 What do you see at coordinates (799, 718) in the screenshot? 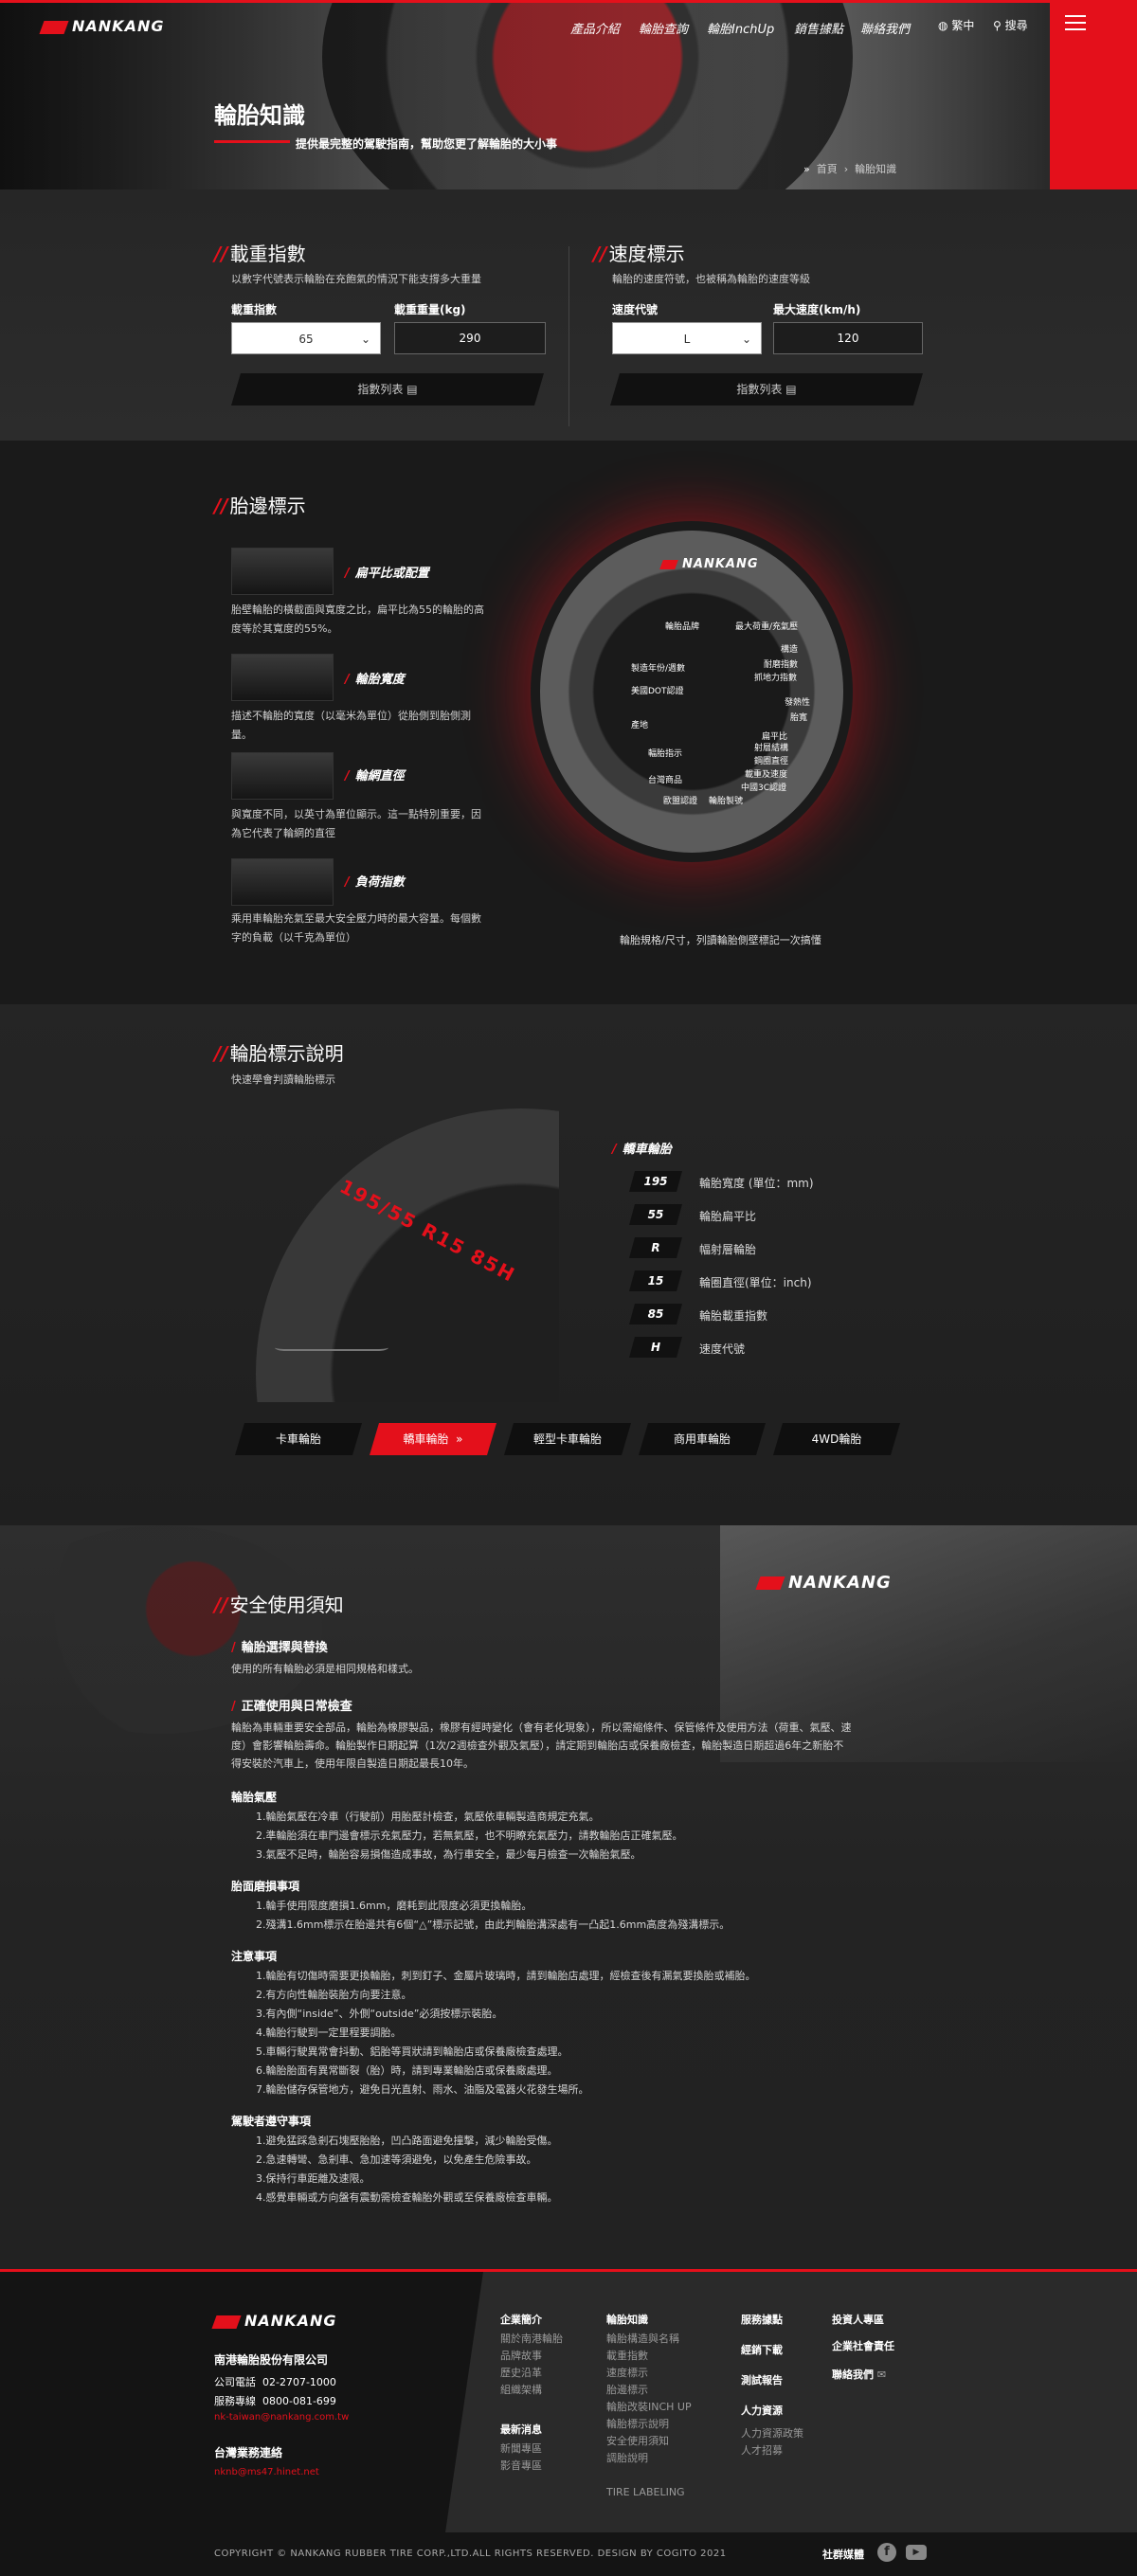
I see `callout-width: 胎寬` at bounding box center [799, 718].